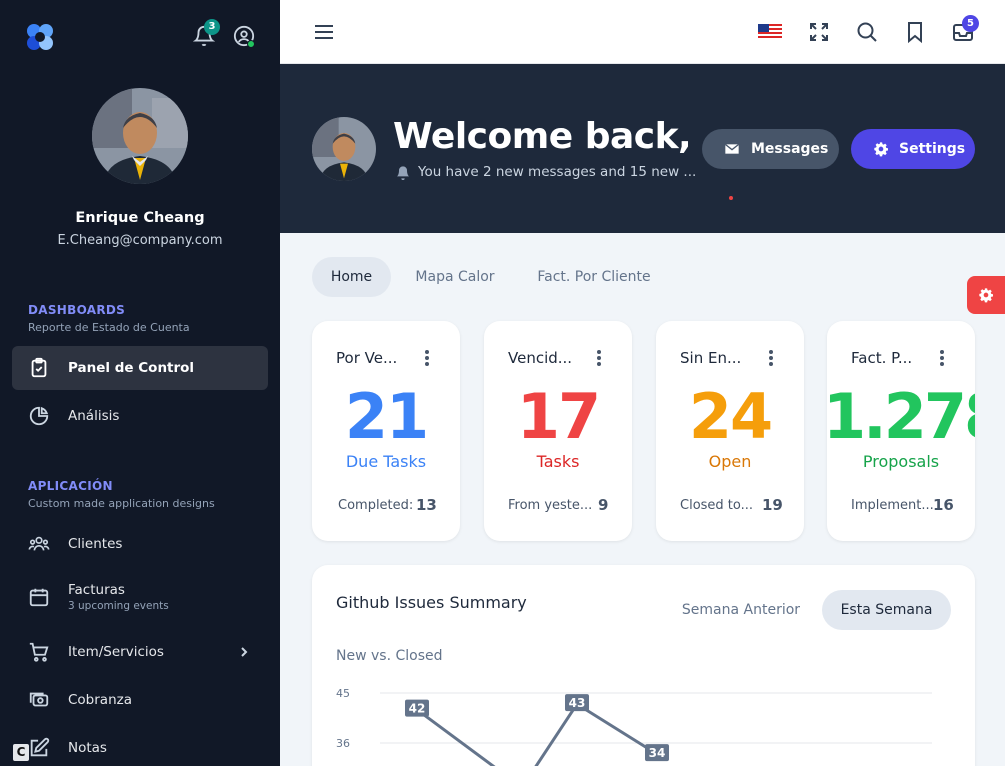 This screenshot has width=1005, height=766. Describe the element at coordinates (140, 544) in the screenshot. I see `sidebar-item-clientes: Clientes` at that location.